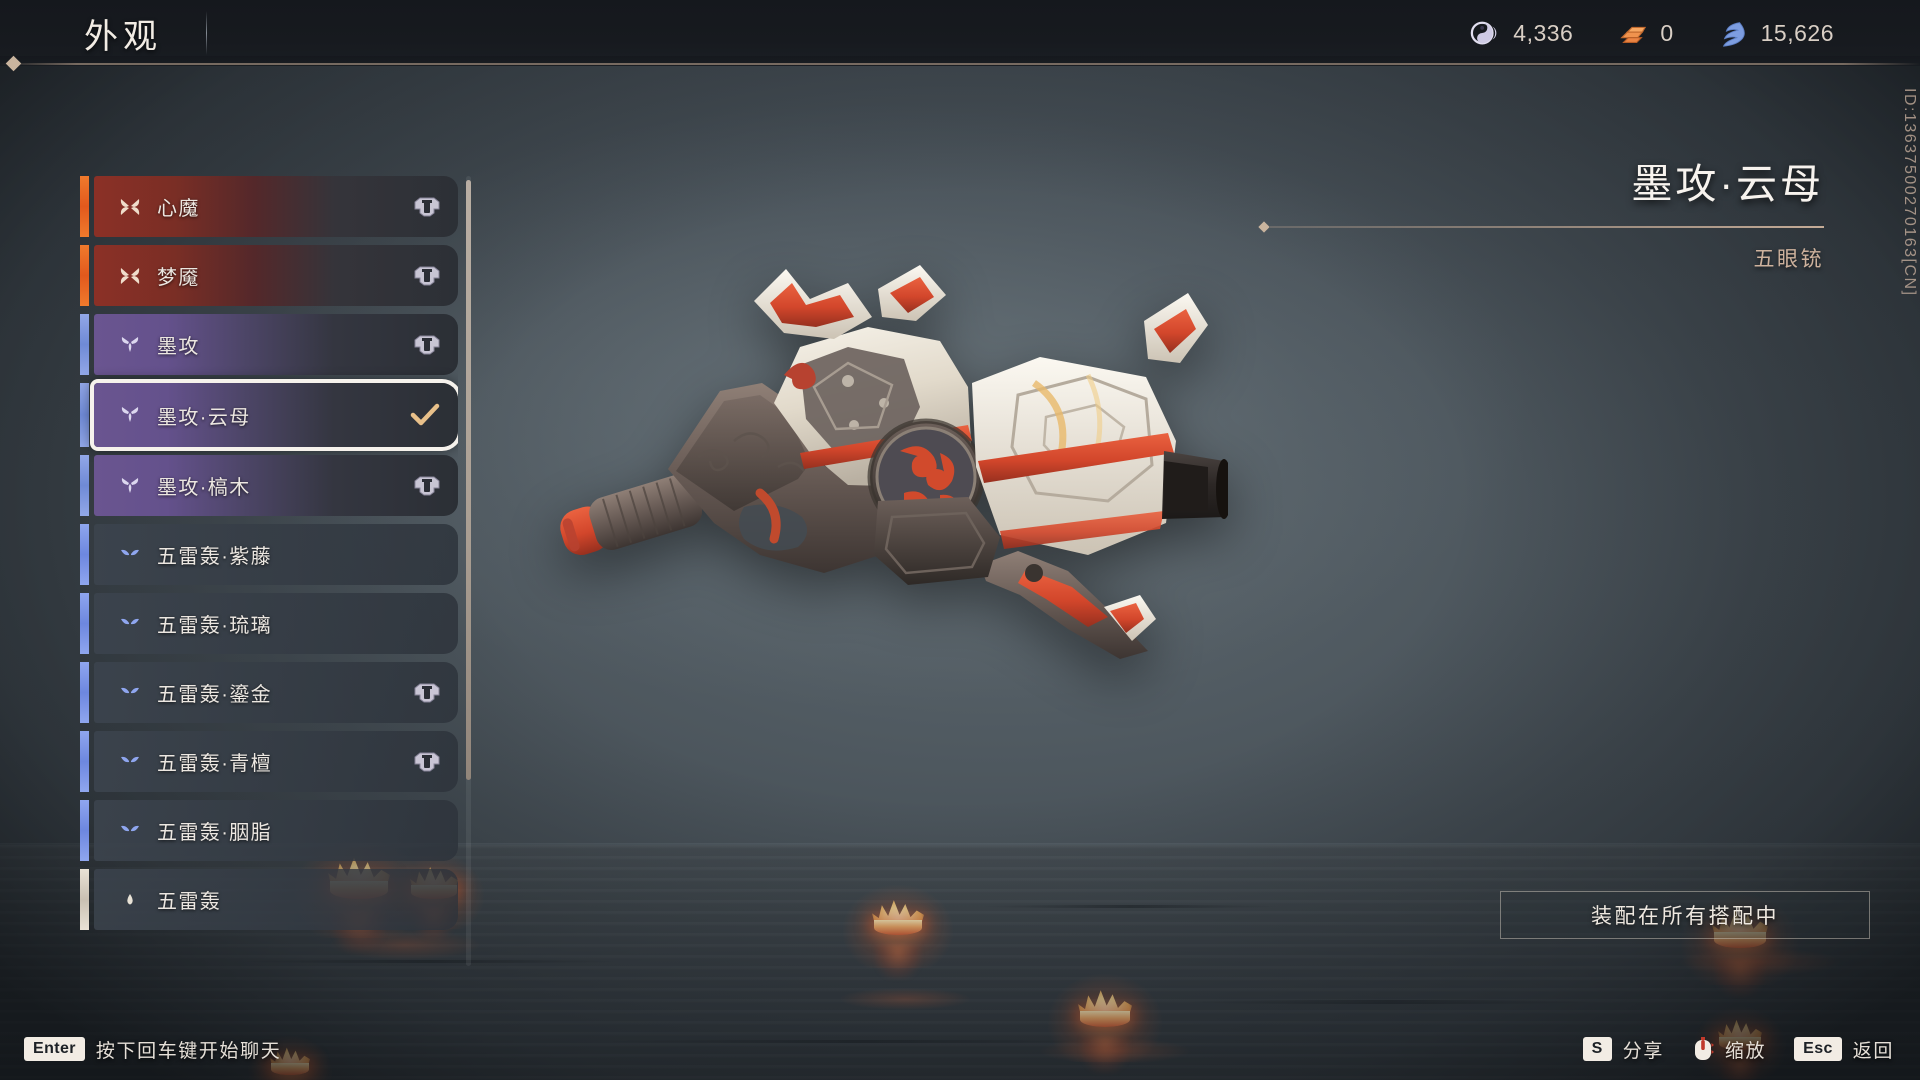 The image size is (1920, 1080). I want to click on skin-list-item: 梦魇, so click(269, 275).